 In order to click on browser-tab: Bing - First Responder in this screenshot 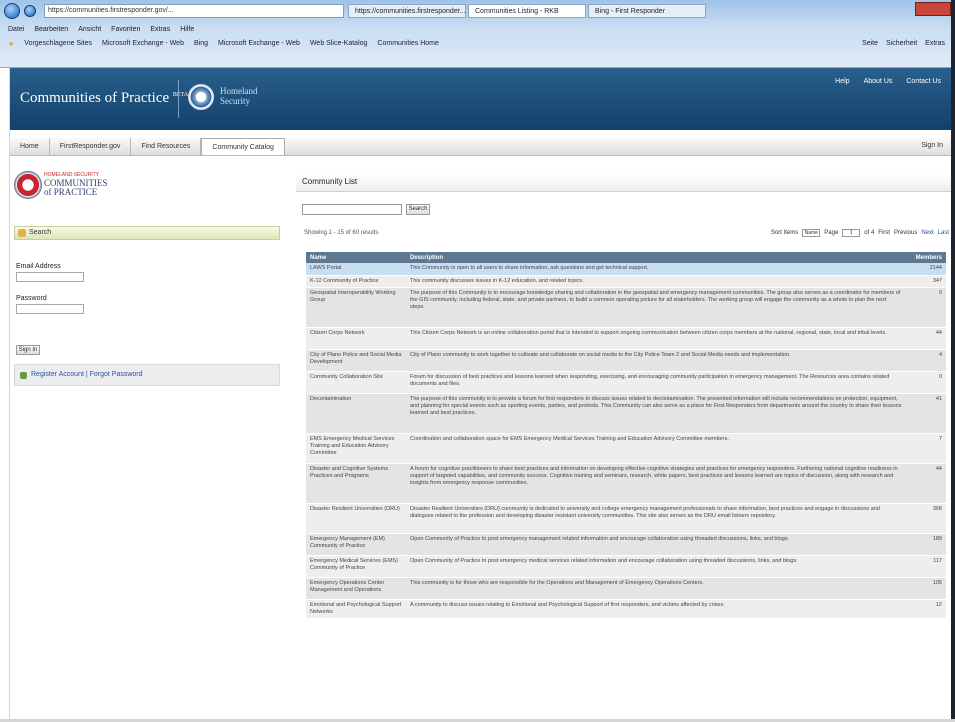, I will do `click(647, 11)`.